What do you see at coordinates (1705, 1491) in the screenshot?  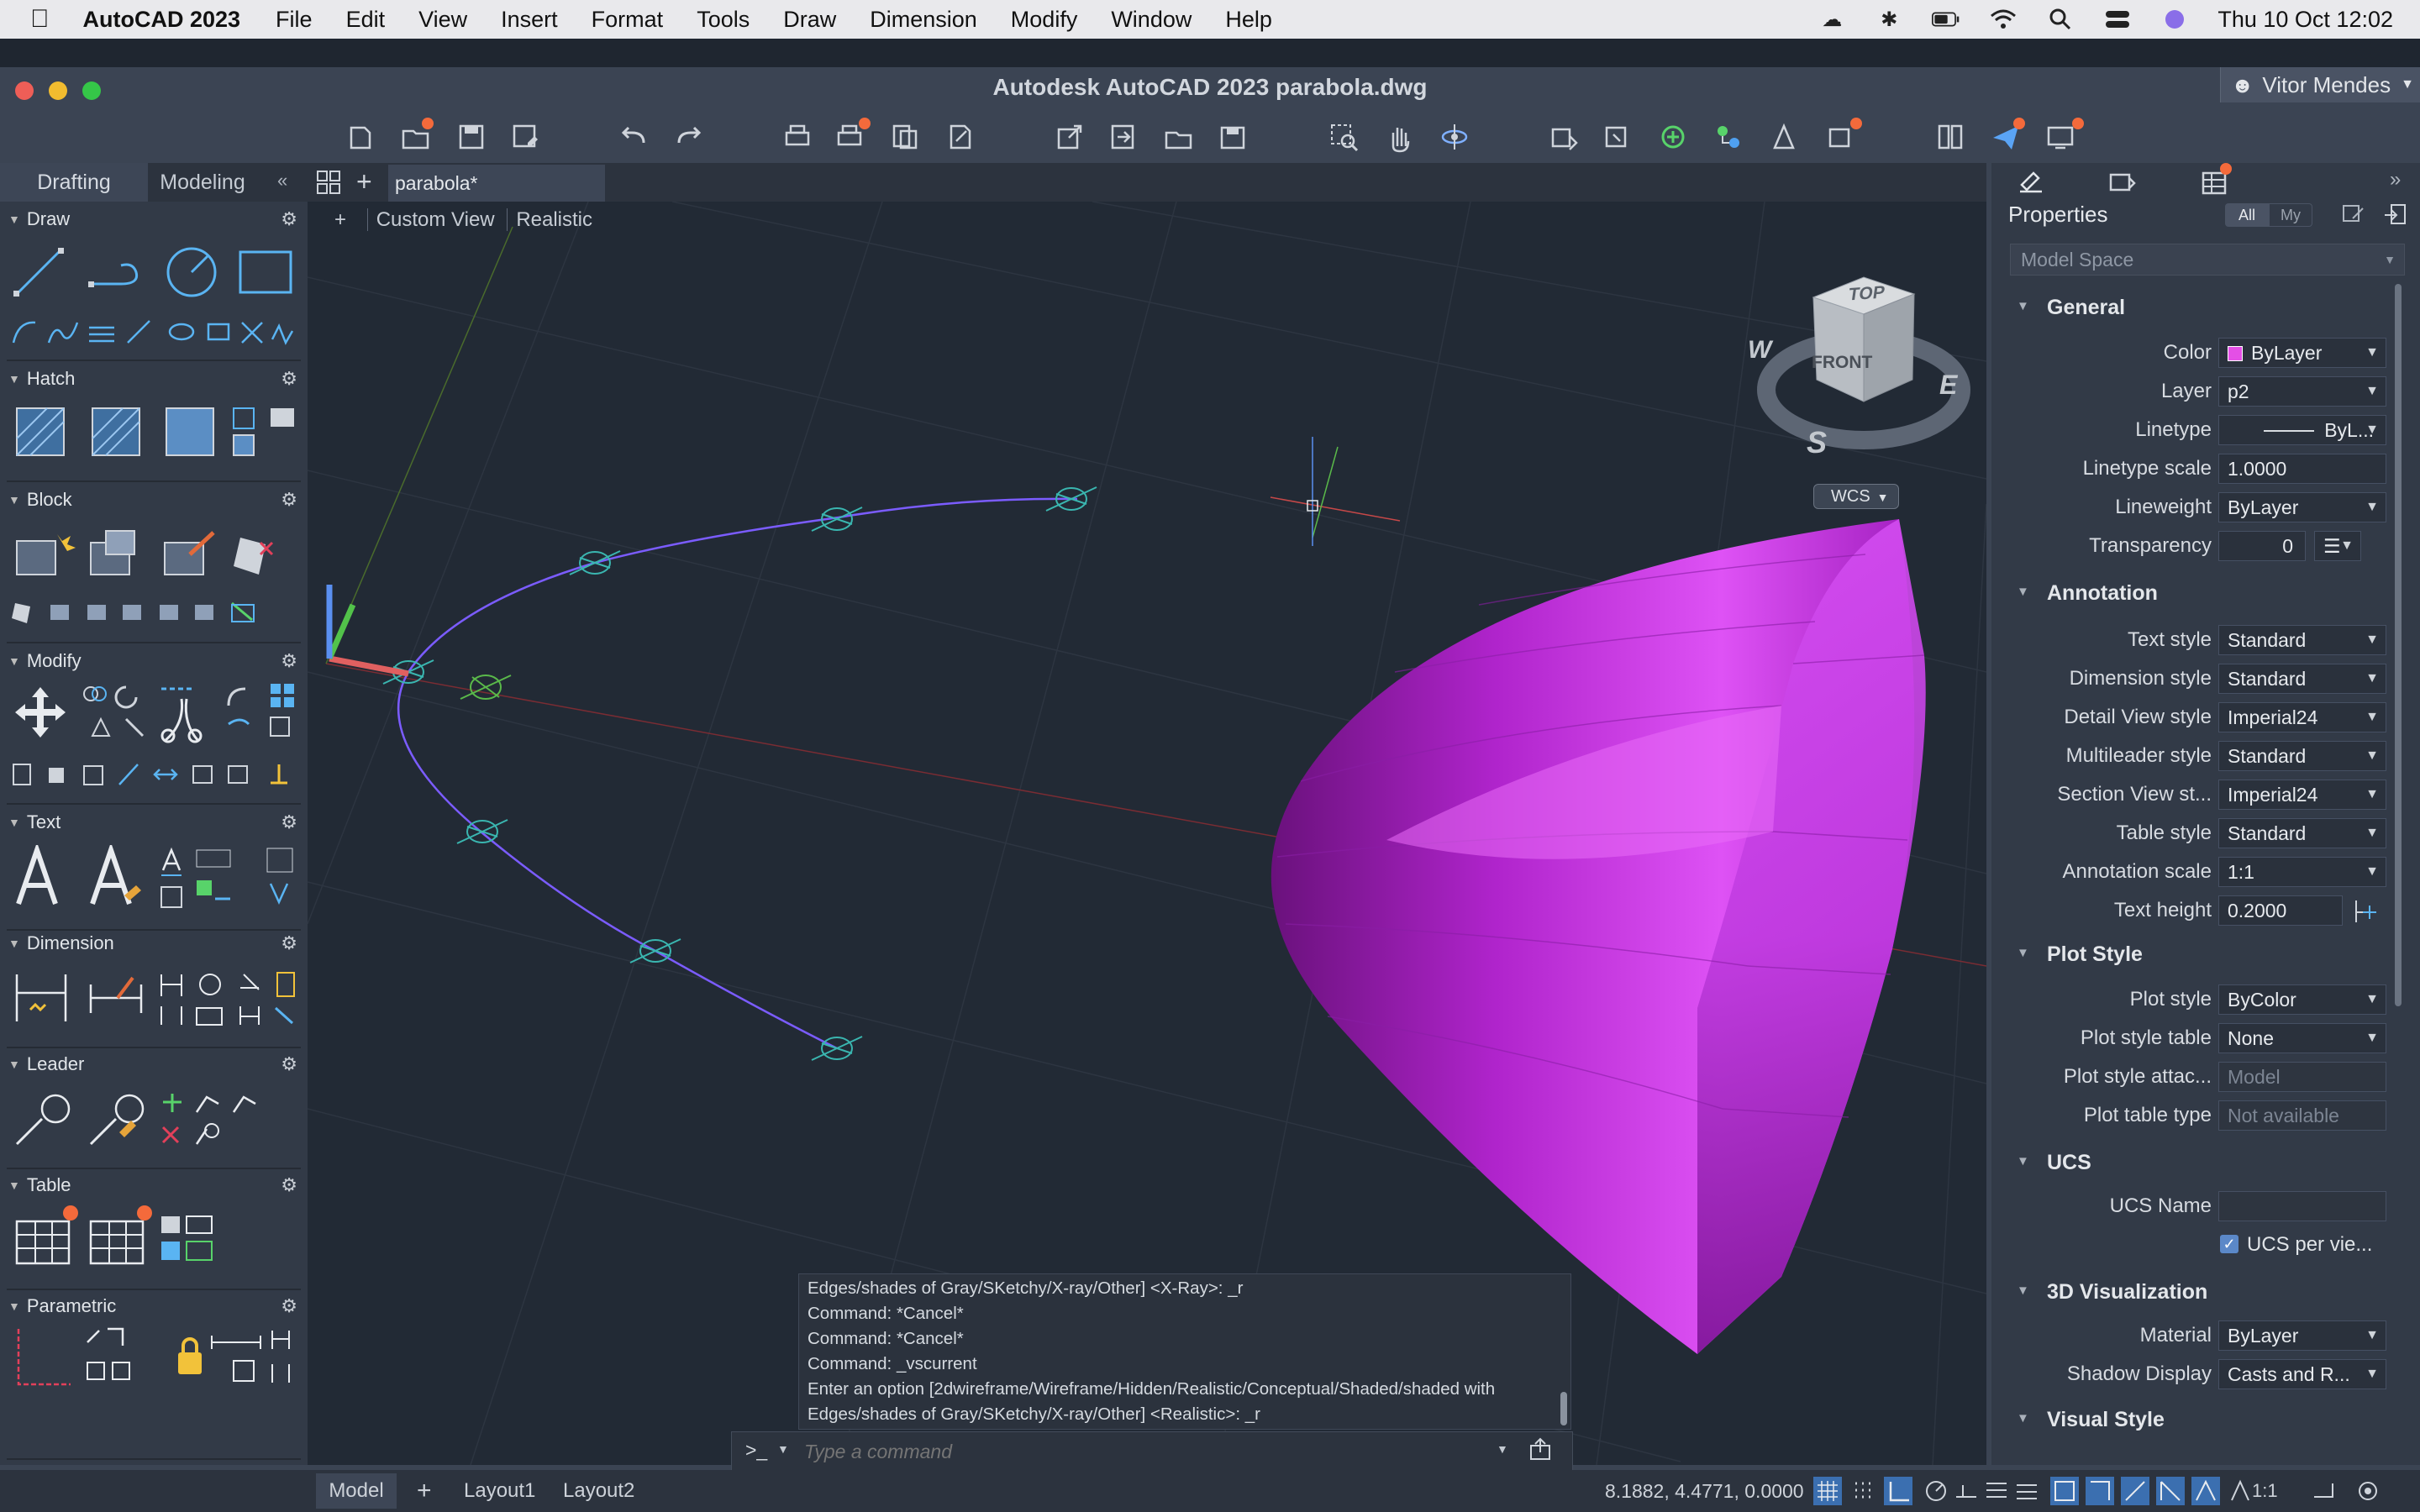 I see `coordinates-readout: 8.1882, 4.4771, 0.0000` at bounding box center [1705, 1491].